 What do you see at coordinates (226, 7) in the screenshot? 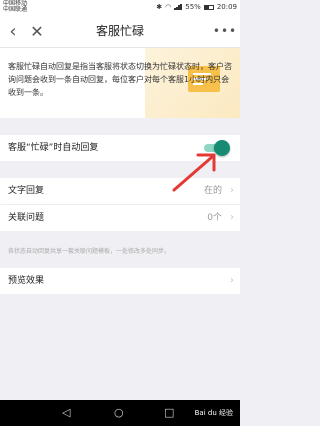
I see `clock: 20:09` at bounding box center [226, 7].